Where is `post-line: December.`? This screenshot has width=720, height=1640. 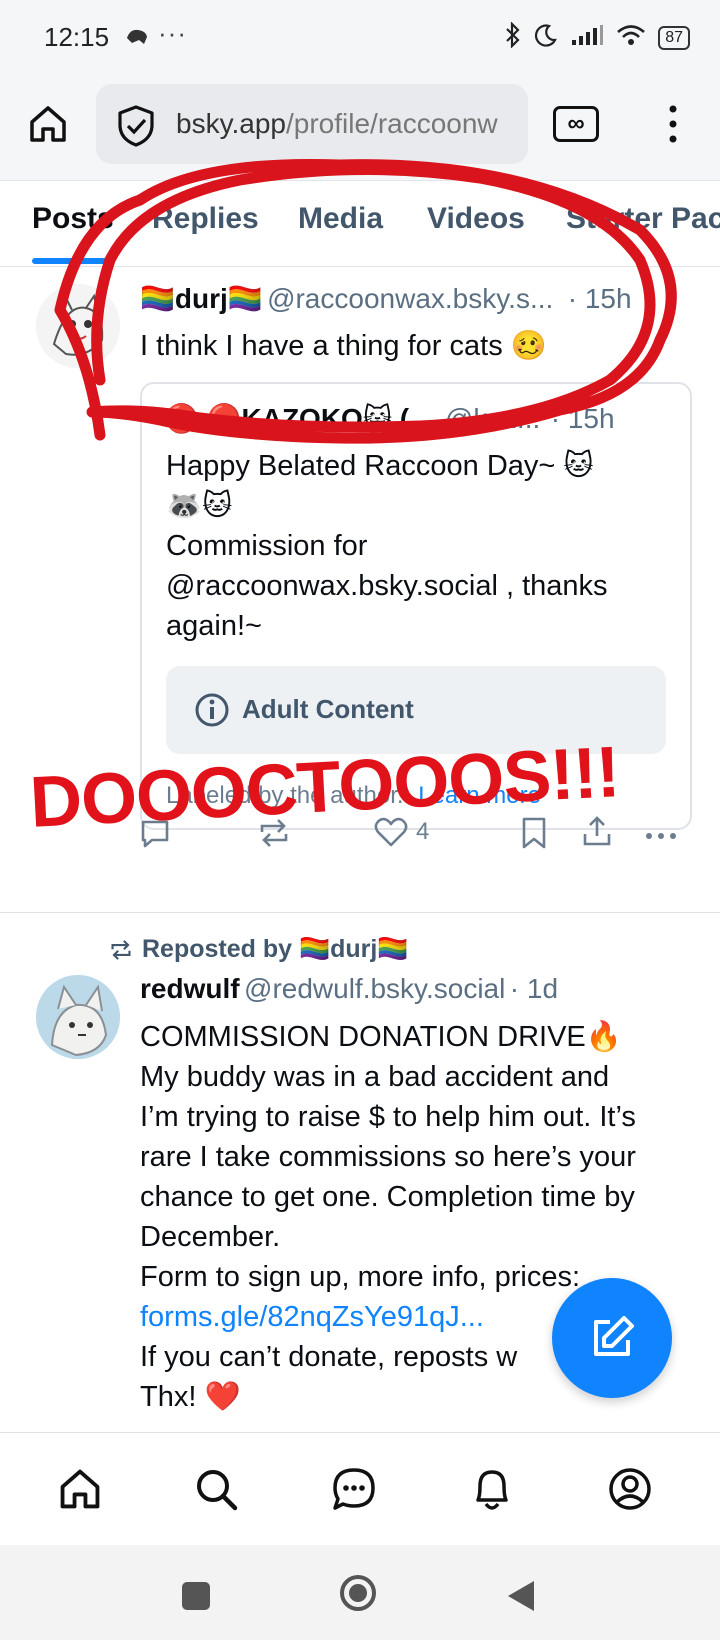
post-line: December. is located at coordinates (210, 1237).